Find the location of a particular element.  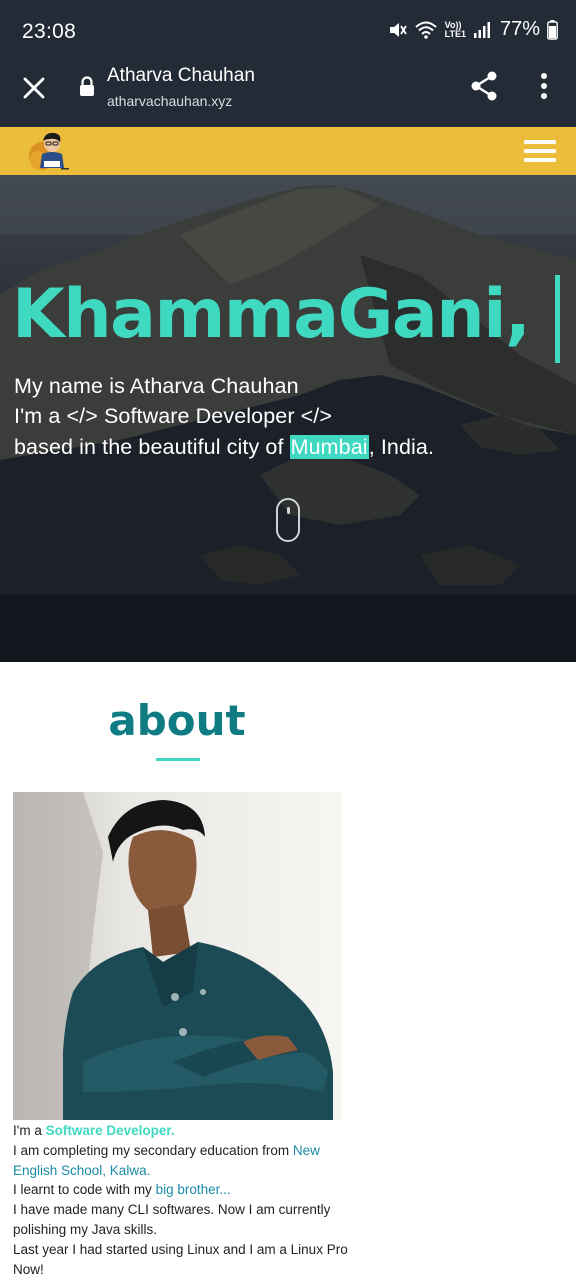

page-url: atharvachauhan.xyz is located at coordinates (169, 101).